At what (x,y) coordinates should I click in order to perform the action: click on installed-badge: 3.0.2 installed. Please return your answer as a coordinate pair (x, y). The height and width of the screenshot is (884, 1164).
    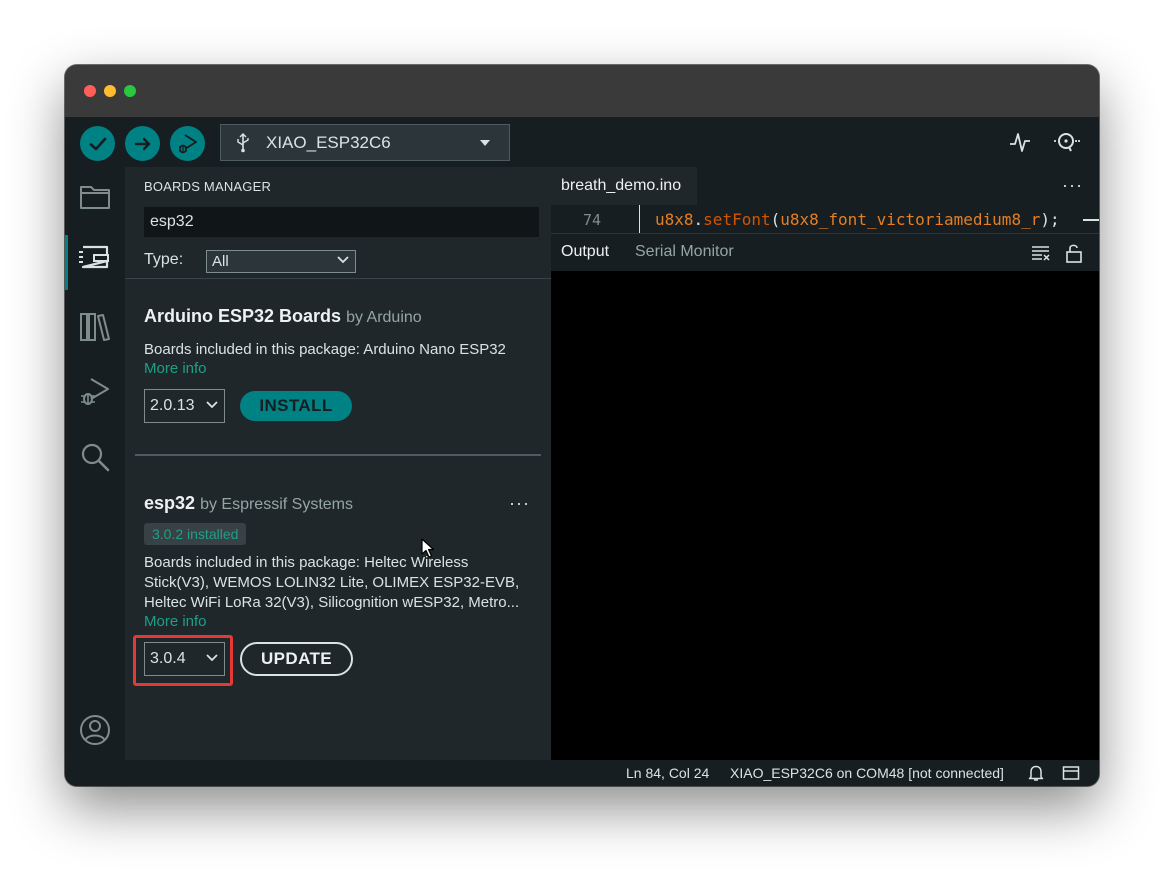
    Looking at the image, I should click on (195, 534).